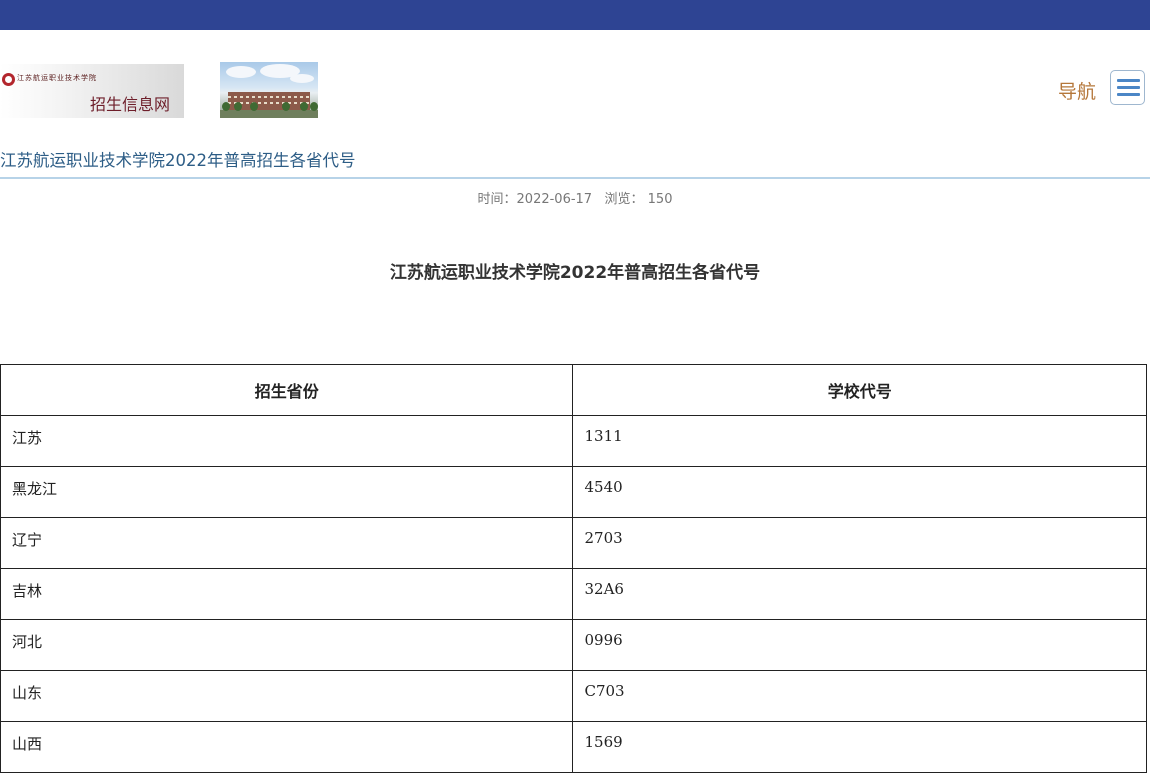  I want to click on table-row: 辽宁 2703, so click(573, 543).